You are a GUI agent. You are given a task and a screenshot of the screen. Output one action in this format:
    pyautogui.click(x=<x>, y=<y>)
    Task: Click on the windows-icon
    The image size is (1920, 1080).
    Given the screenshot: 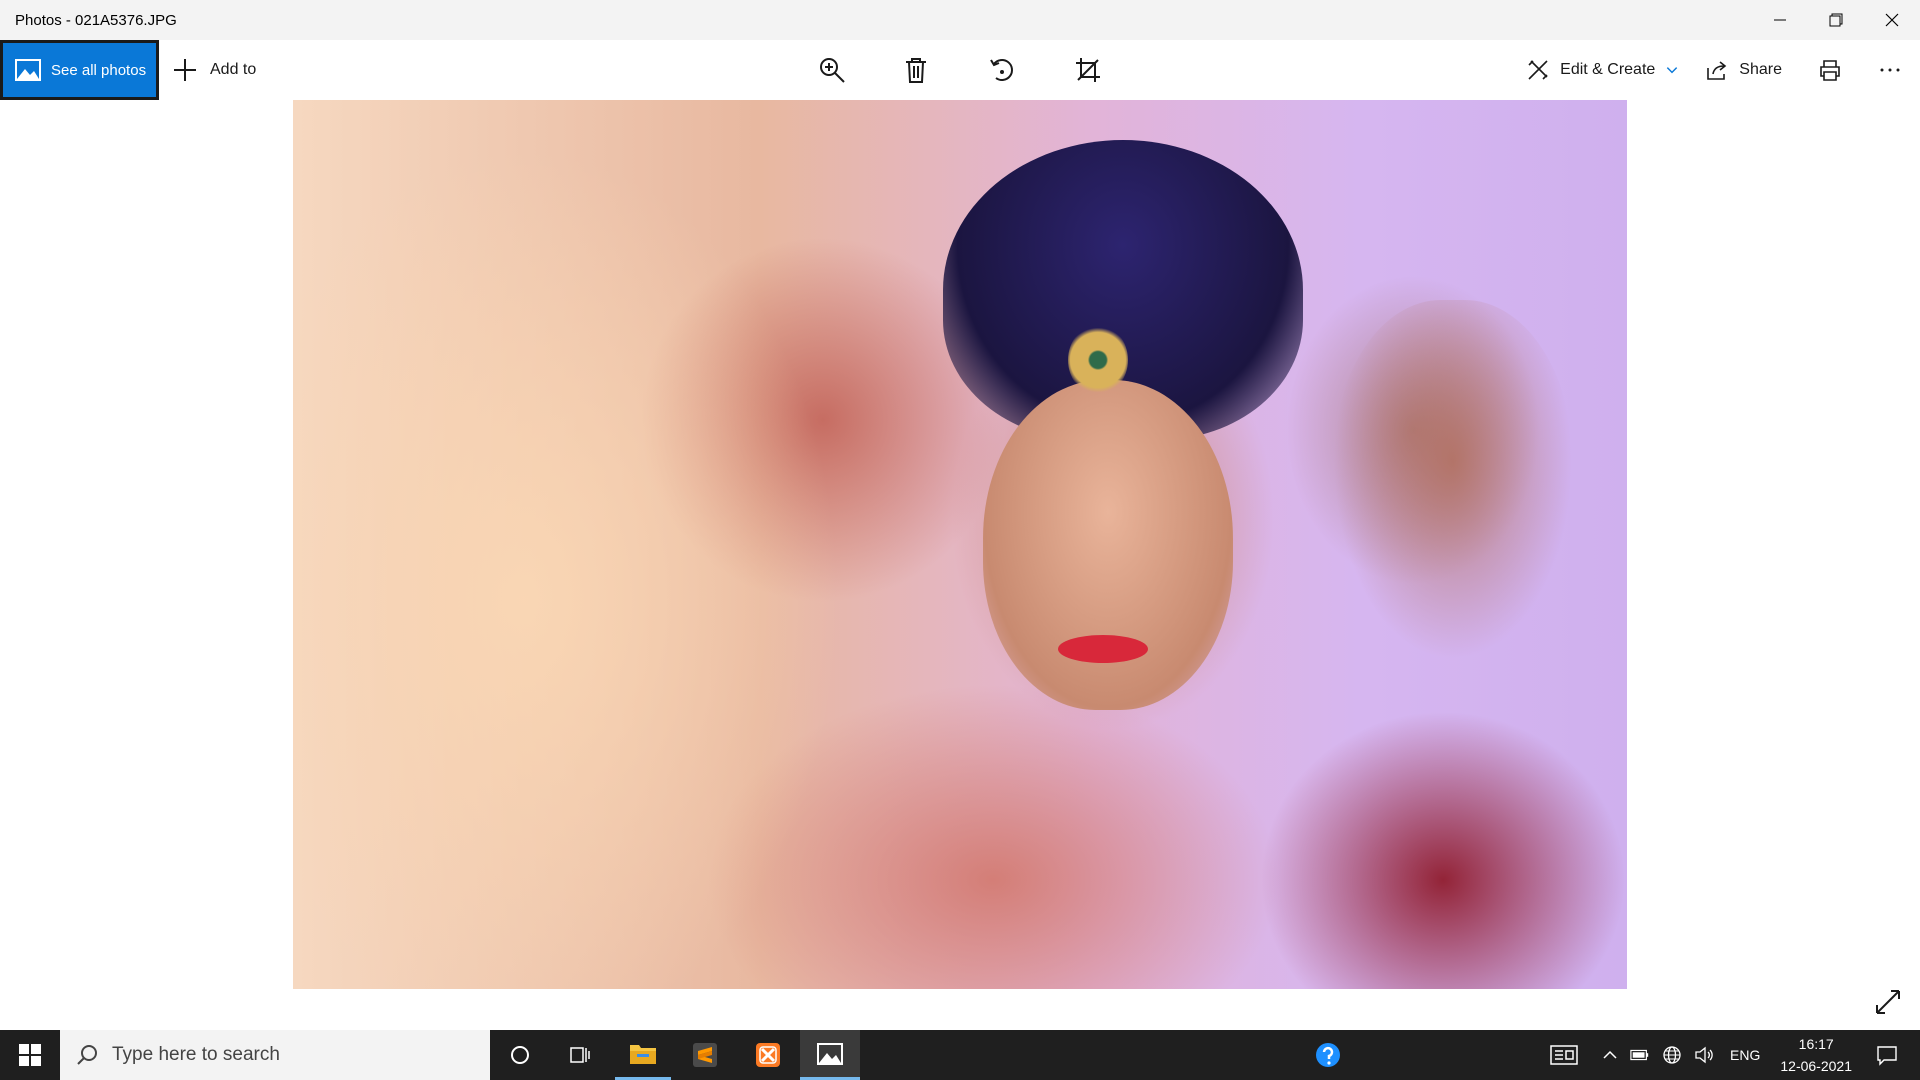 What is the action you would take?
    pyautogui.click(x=30, y=1055)
    